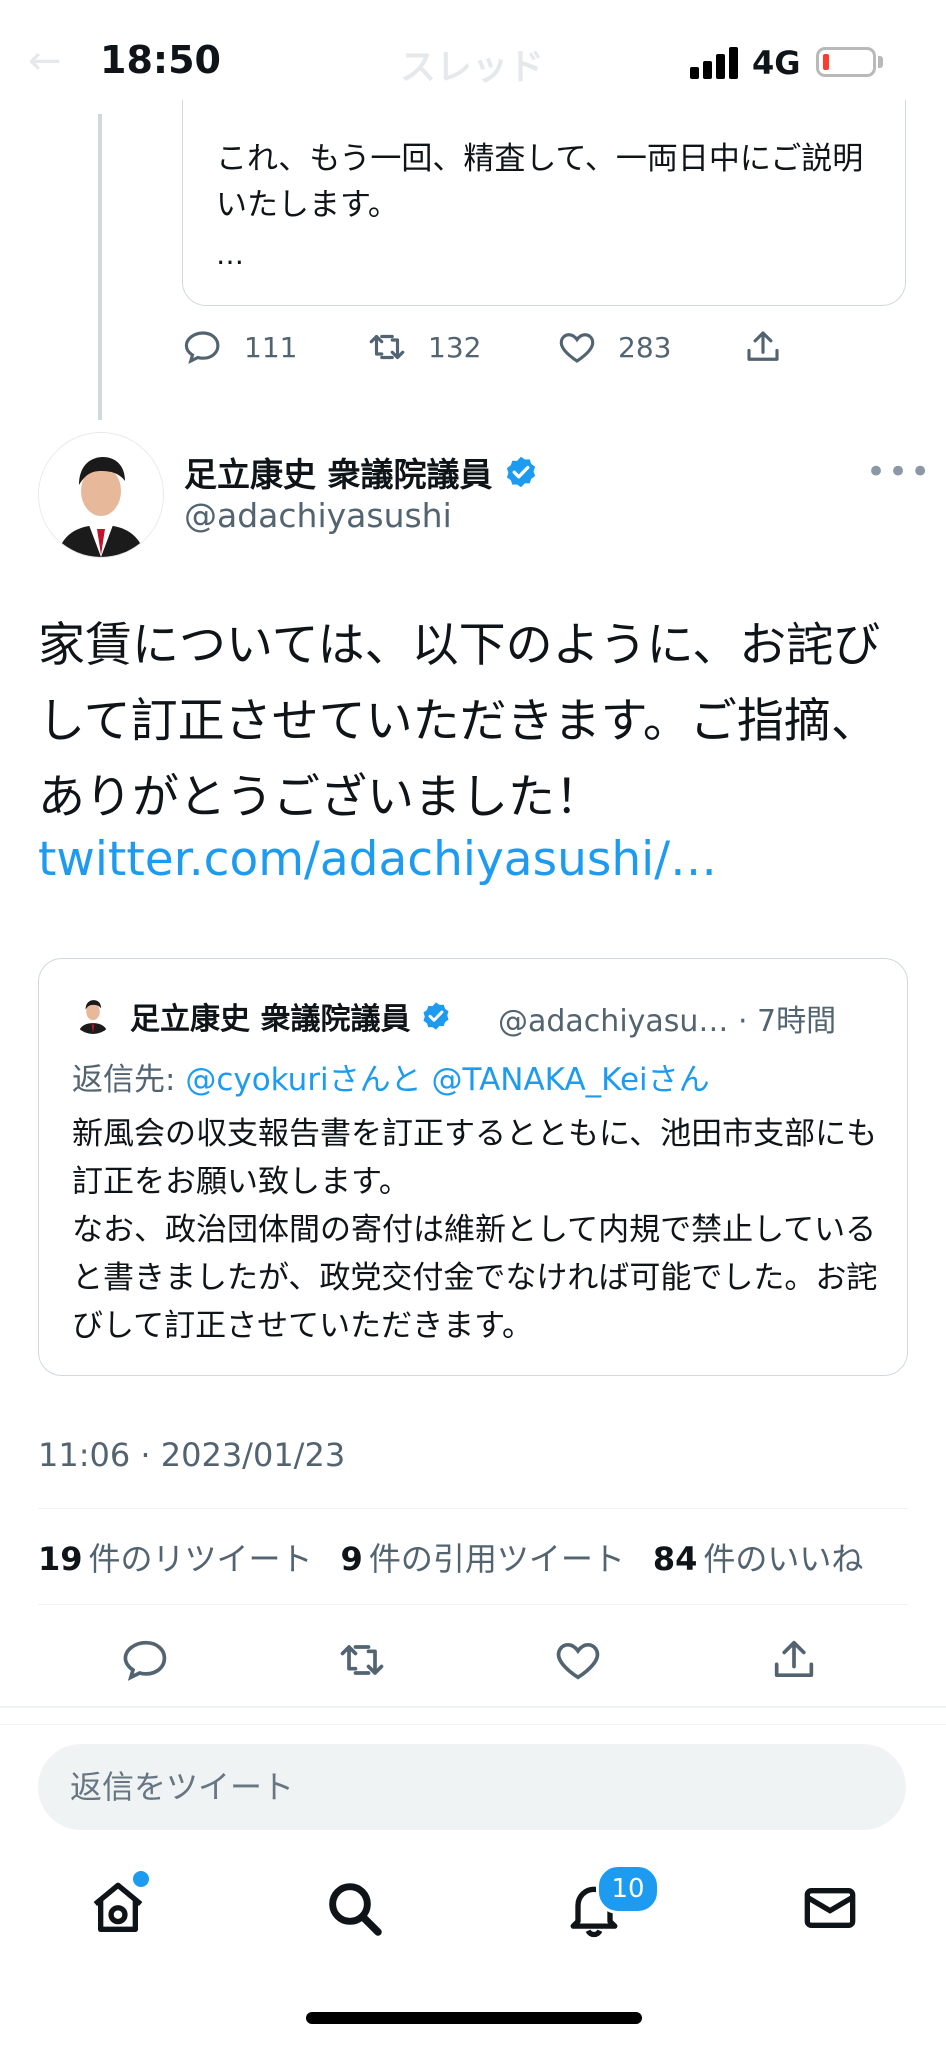 The width and height of the screenshot is (946, 2048). Describe the element at coordinates (496, 1559) in the screenshot. I see `quotes-label: 件の引用ツイート` at that location.